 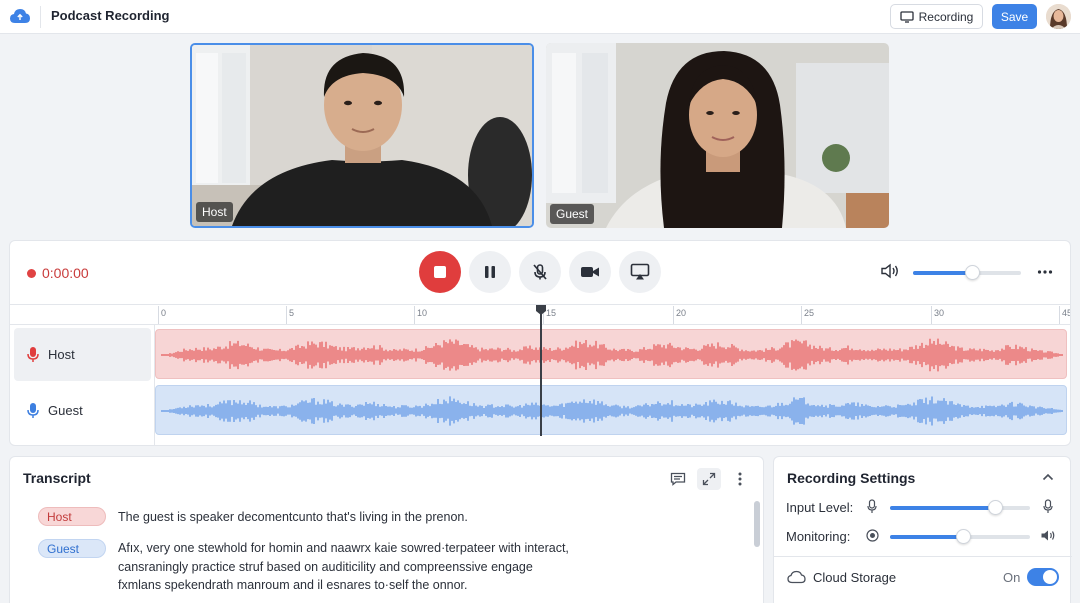 I want to click on speaker-icon, so click(x=1048, y=535).